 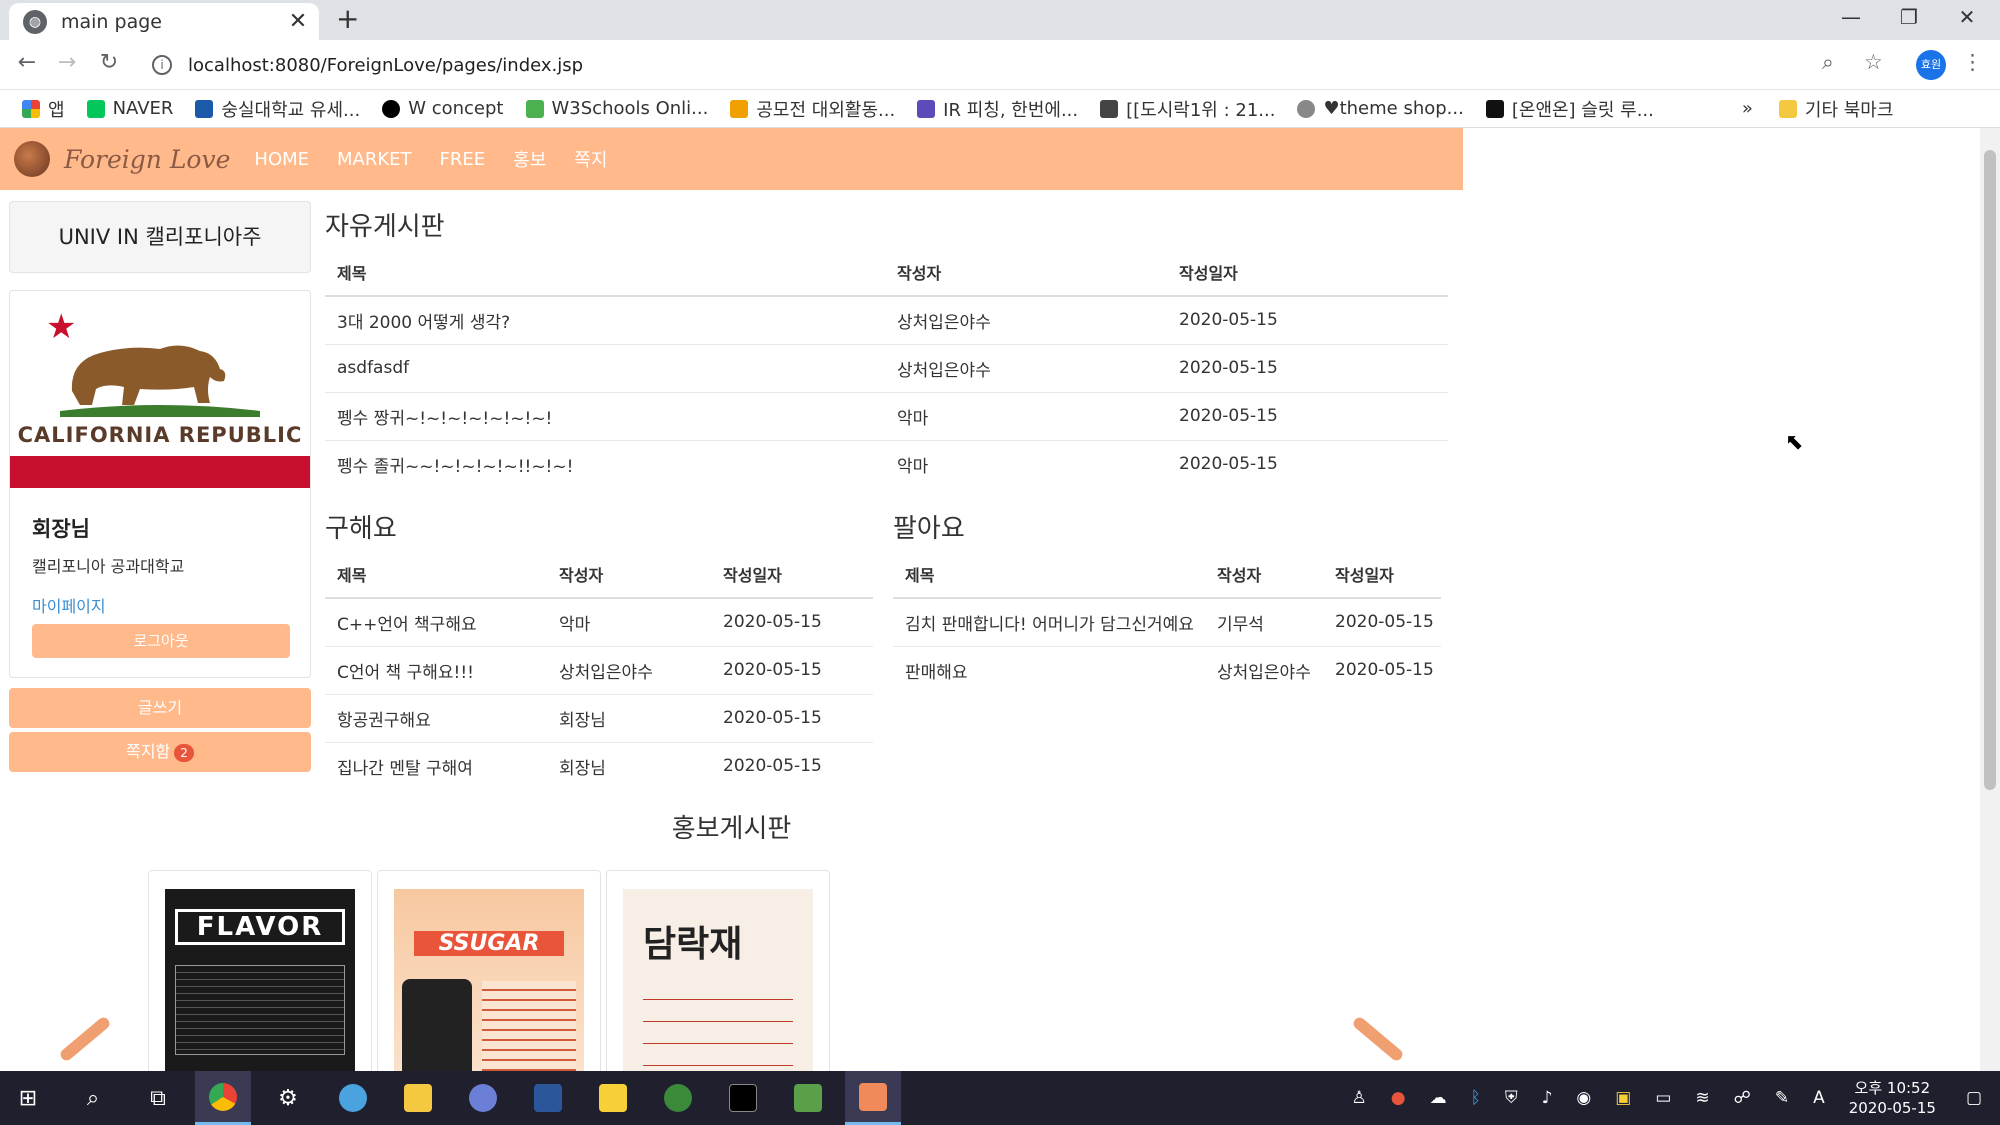 I want to click on carousel-next-arrow, so click(x=1378, y=1039).